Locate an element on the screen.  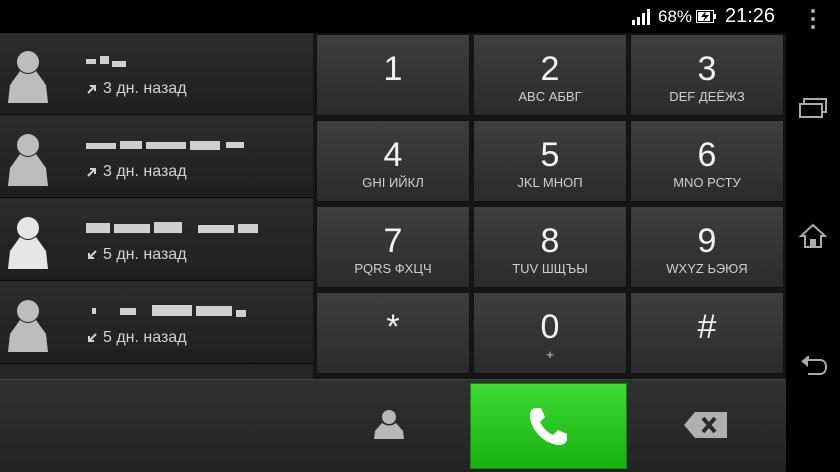
clock: 21:26 is located at coordinates (750, 16).